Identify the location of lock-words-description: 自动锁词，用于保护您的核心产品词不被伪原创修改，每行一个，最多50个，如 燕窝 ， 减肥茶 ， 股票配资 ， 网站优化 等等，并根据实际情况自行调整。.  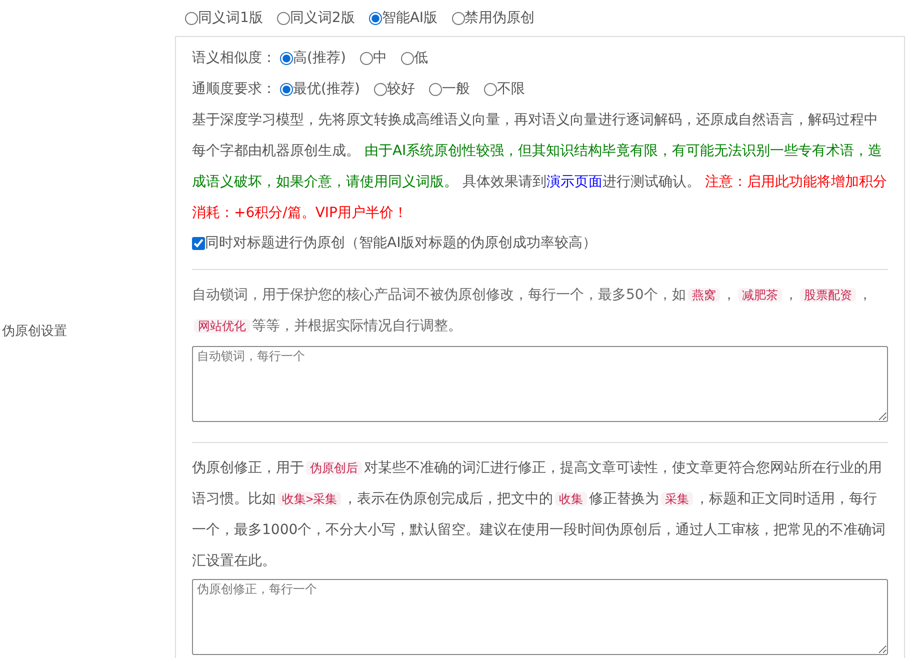
(532, 311).